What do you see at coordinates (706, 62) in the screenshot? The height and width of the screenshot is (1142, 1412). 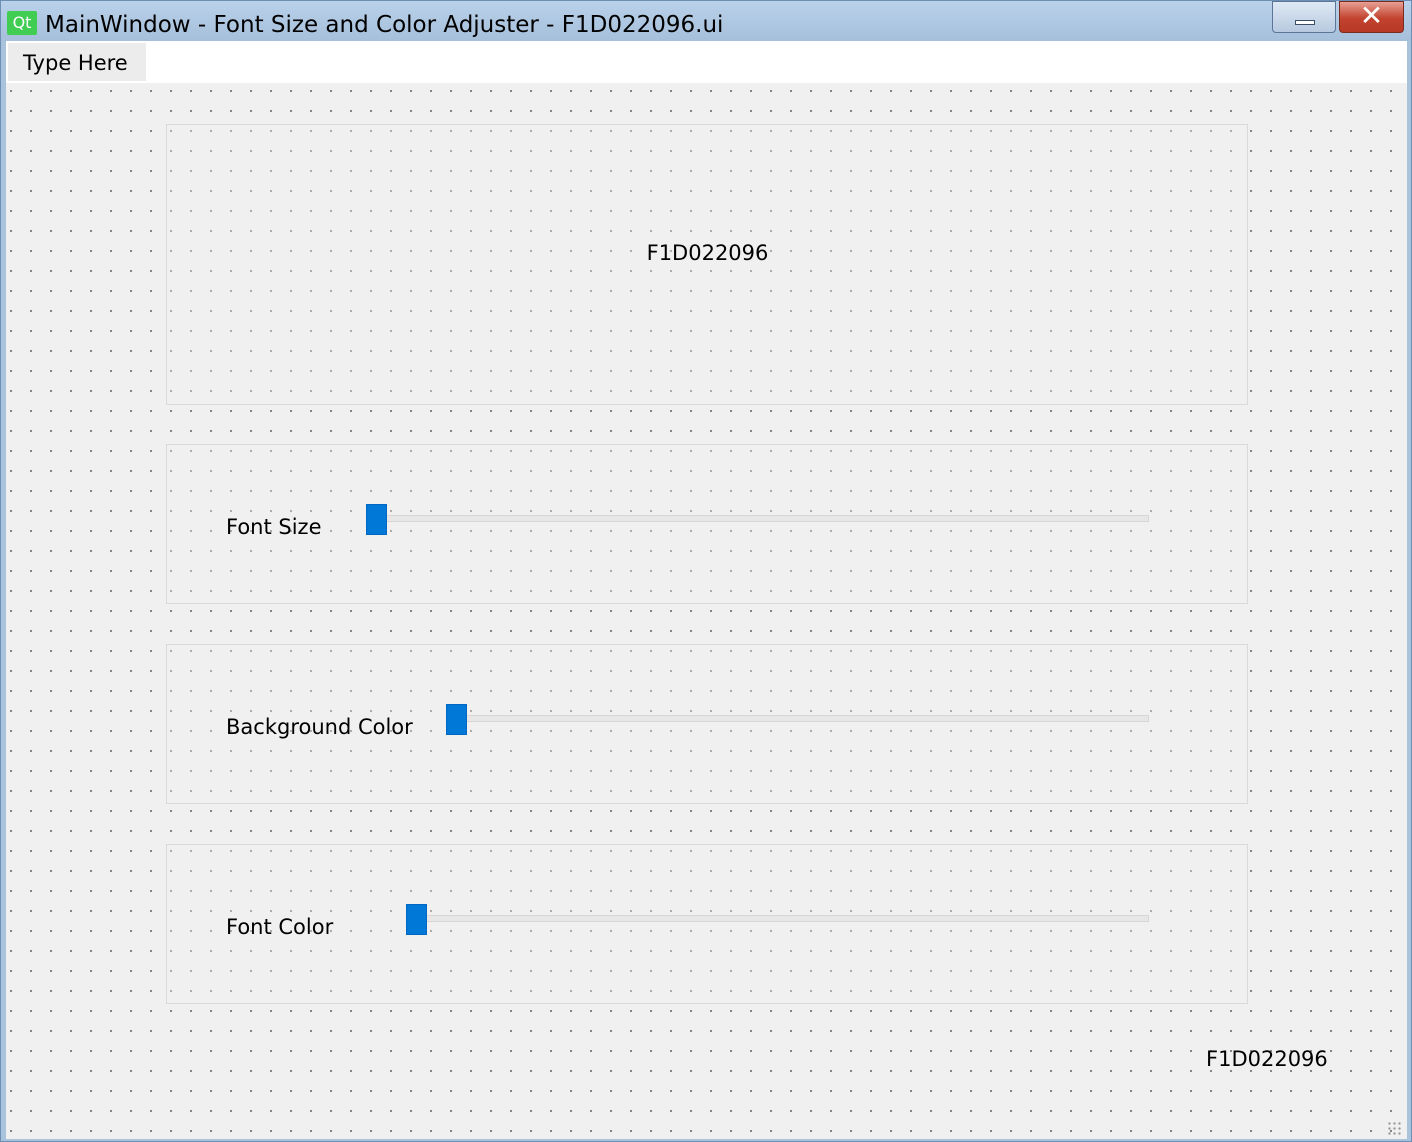 I see `menu-bar: Type Here` at bounding box center [706, 62].